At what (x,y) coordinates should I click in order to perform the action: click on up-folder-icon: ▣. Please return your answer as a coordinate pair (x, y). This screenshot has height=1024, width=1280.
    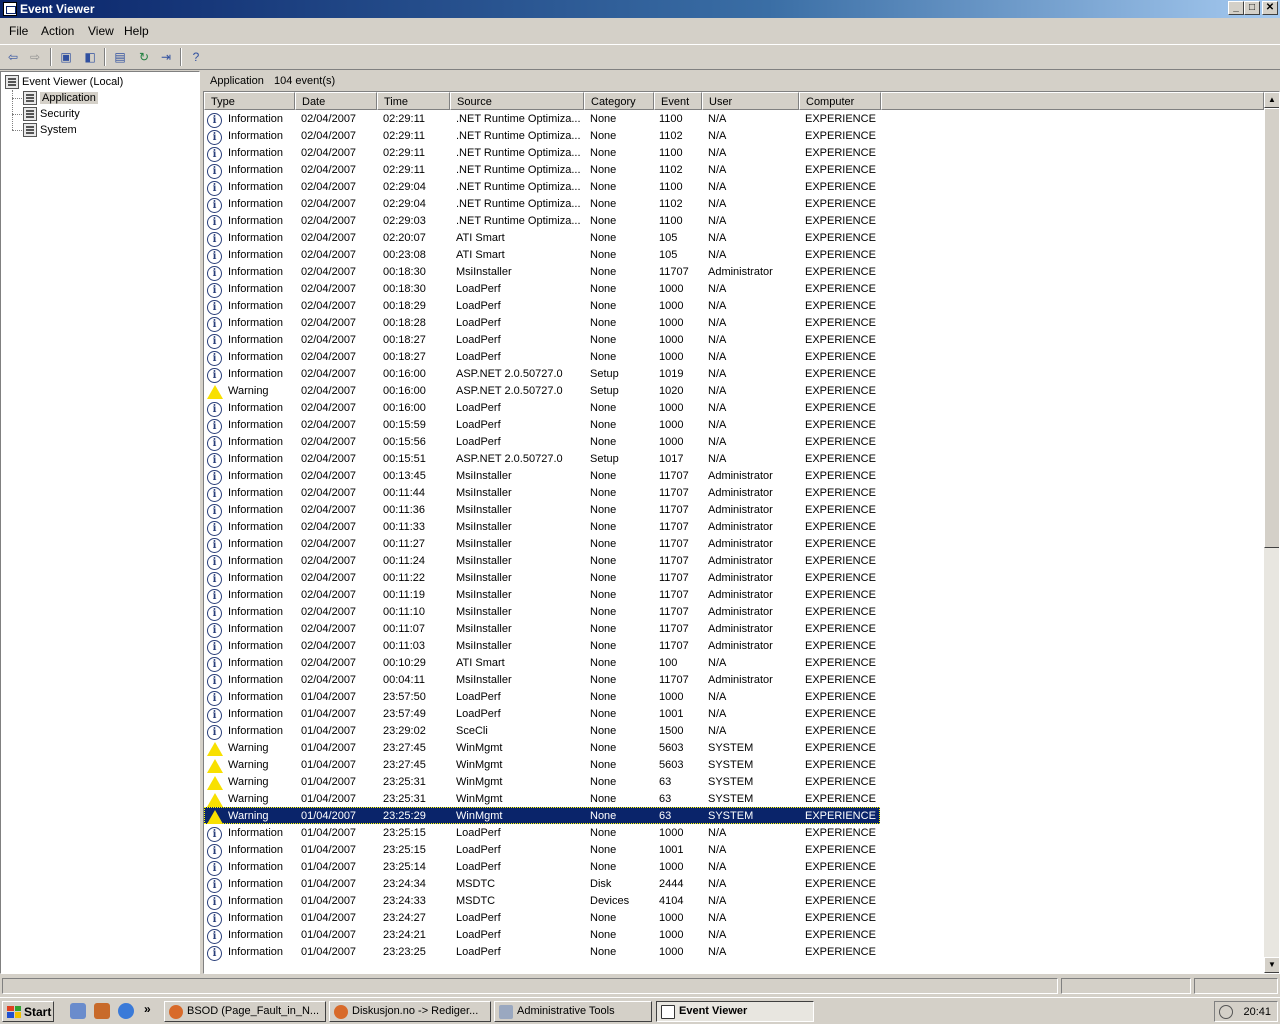
    Looking at the image, I should click on (66, 57).